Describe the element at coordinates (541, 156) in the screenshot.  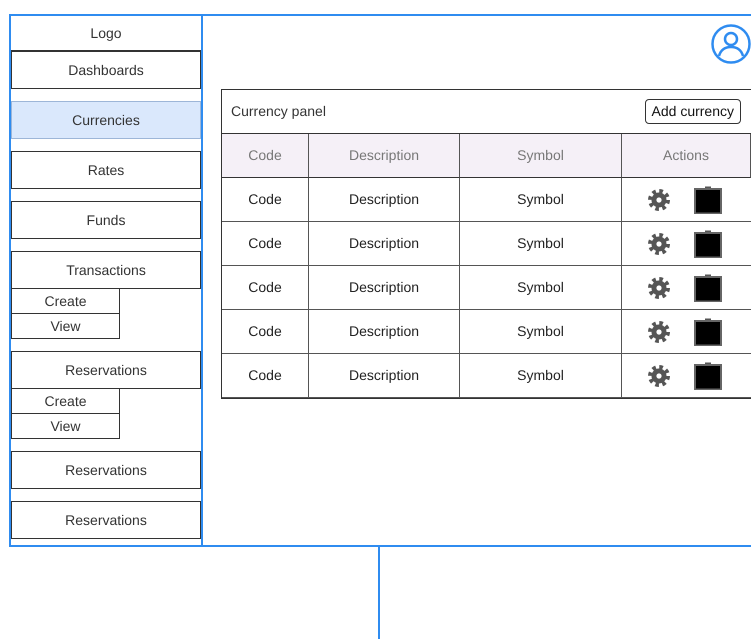
I see `column-header: Symbol` at that location.